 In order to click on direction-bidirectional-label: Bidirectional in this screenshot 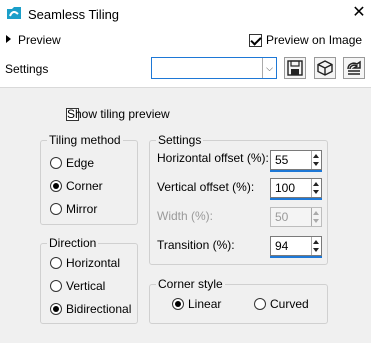, I will do `click(99, 309)`.